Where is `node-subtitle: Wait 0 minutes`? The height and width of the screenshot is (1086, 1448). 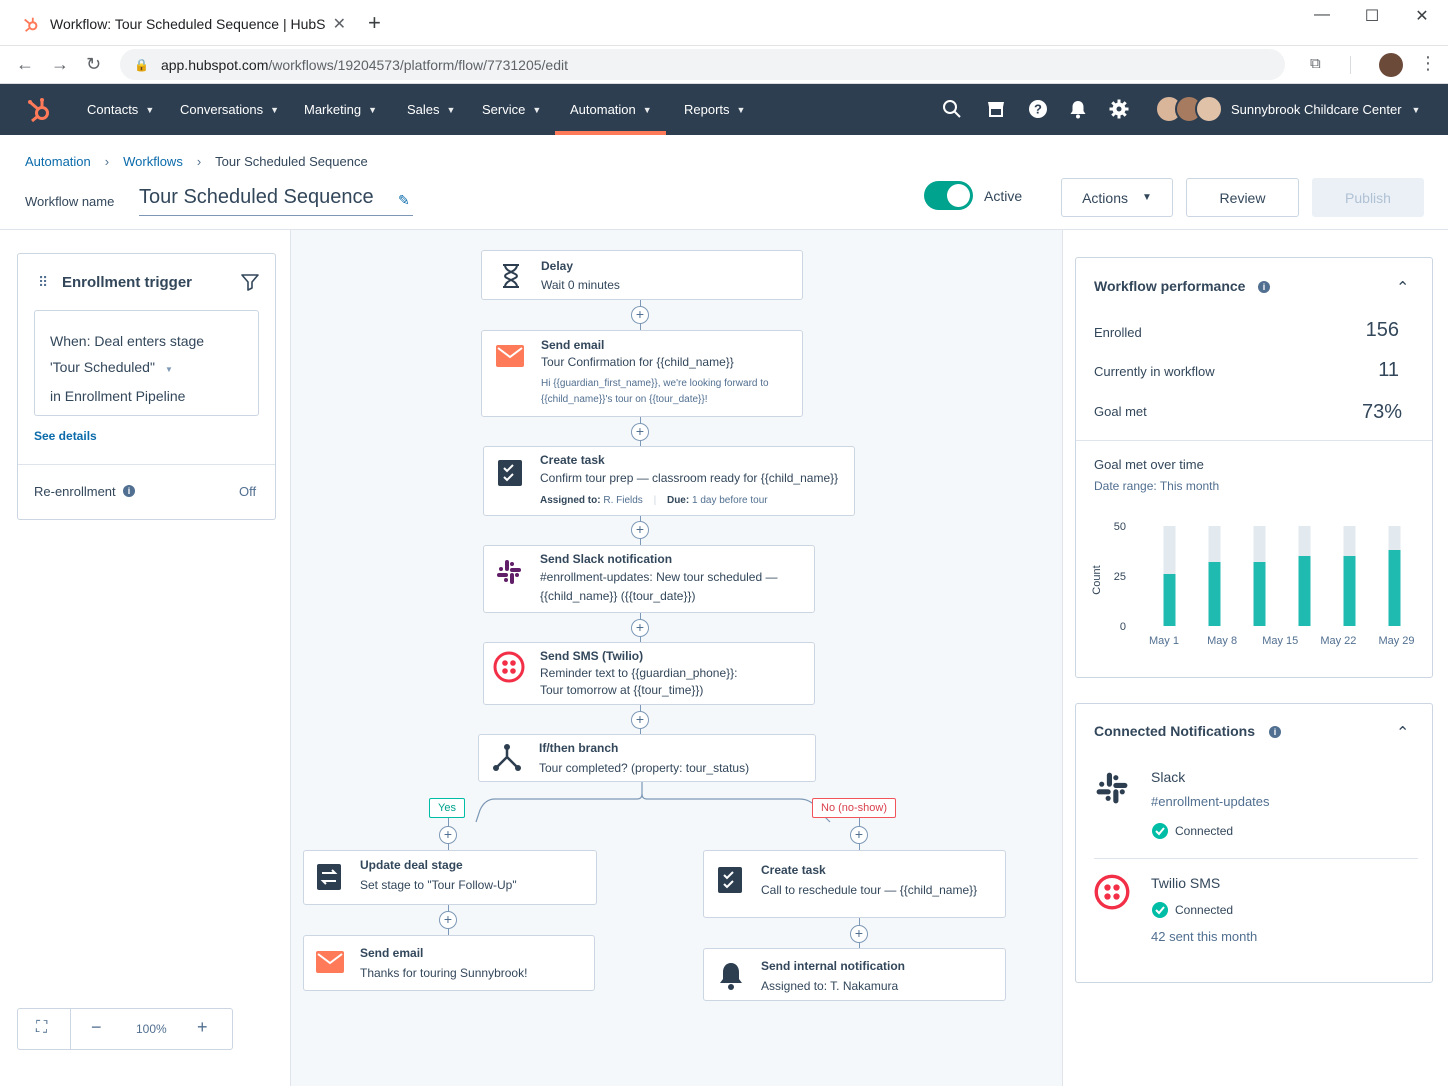 node-subtitle: Wait 0 minutes is located at coordinates (580, 285).